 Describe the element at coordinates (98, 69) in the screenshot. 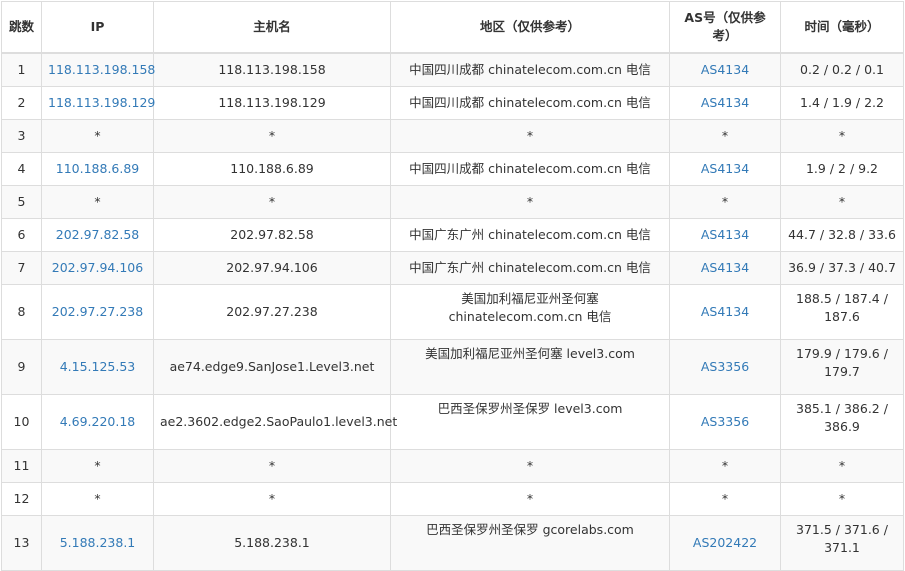

I see `ip-link: 118.113.198.158` at that location.